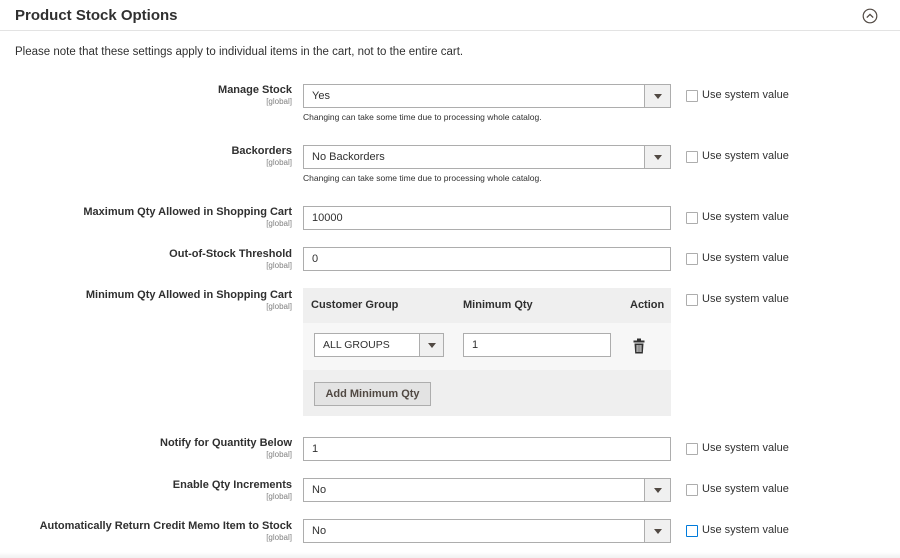  What do you see at coordinates (355, 305) in the screenshot?
I see `column-customer-group: Customer Group` at bounding box center [355, 305].